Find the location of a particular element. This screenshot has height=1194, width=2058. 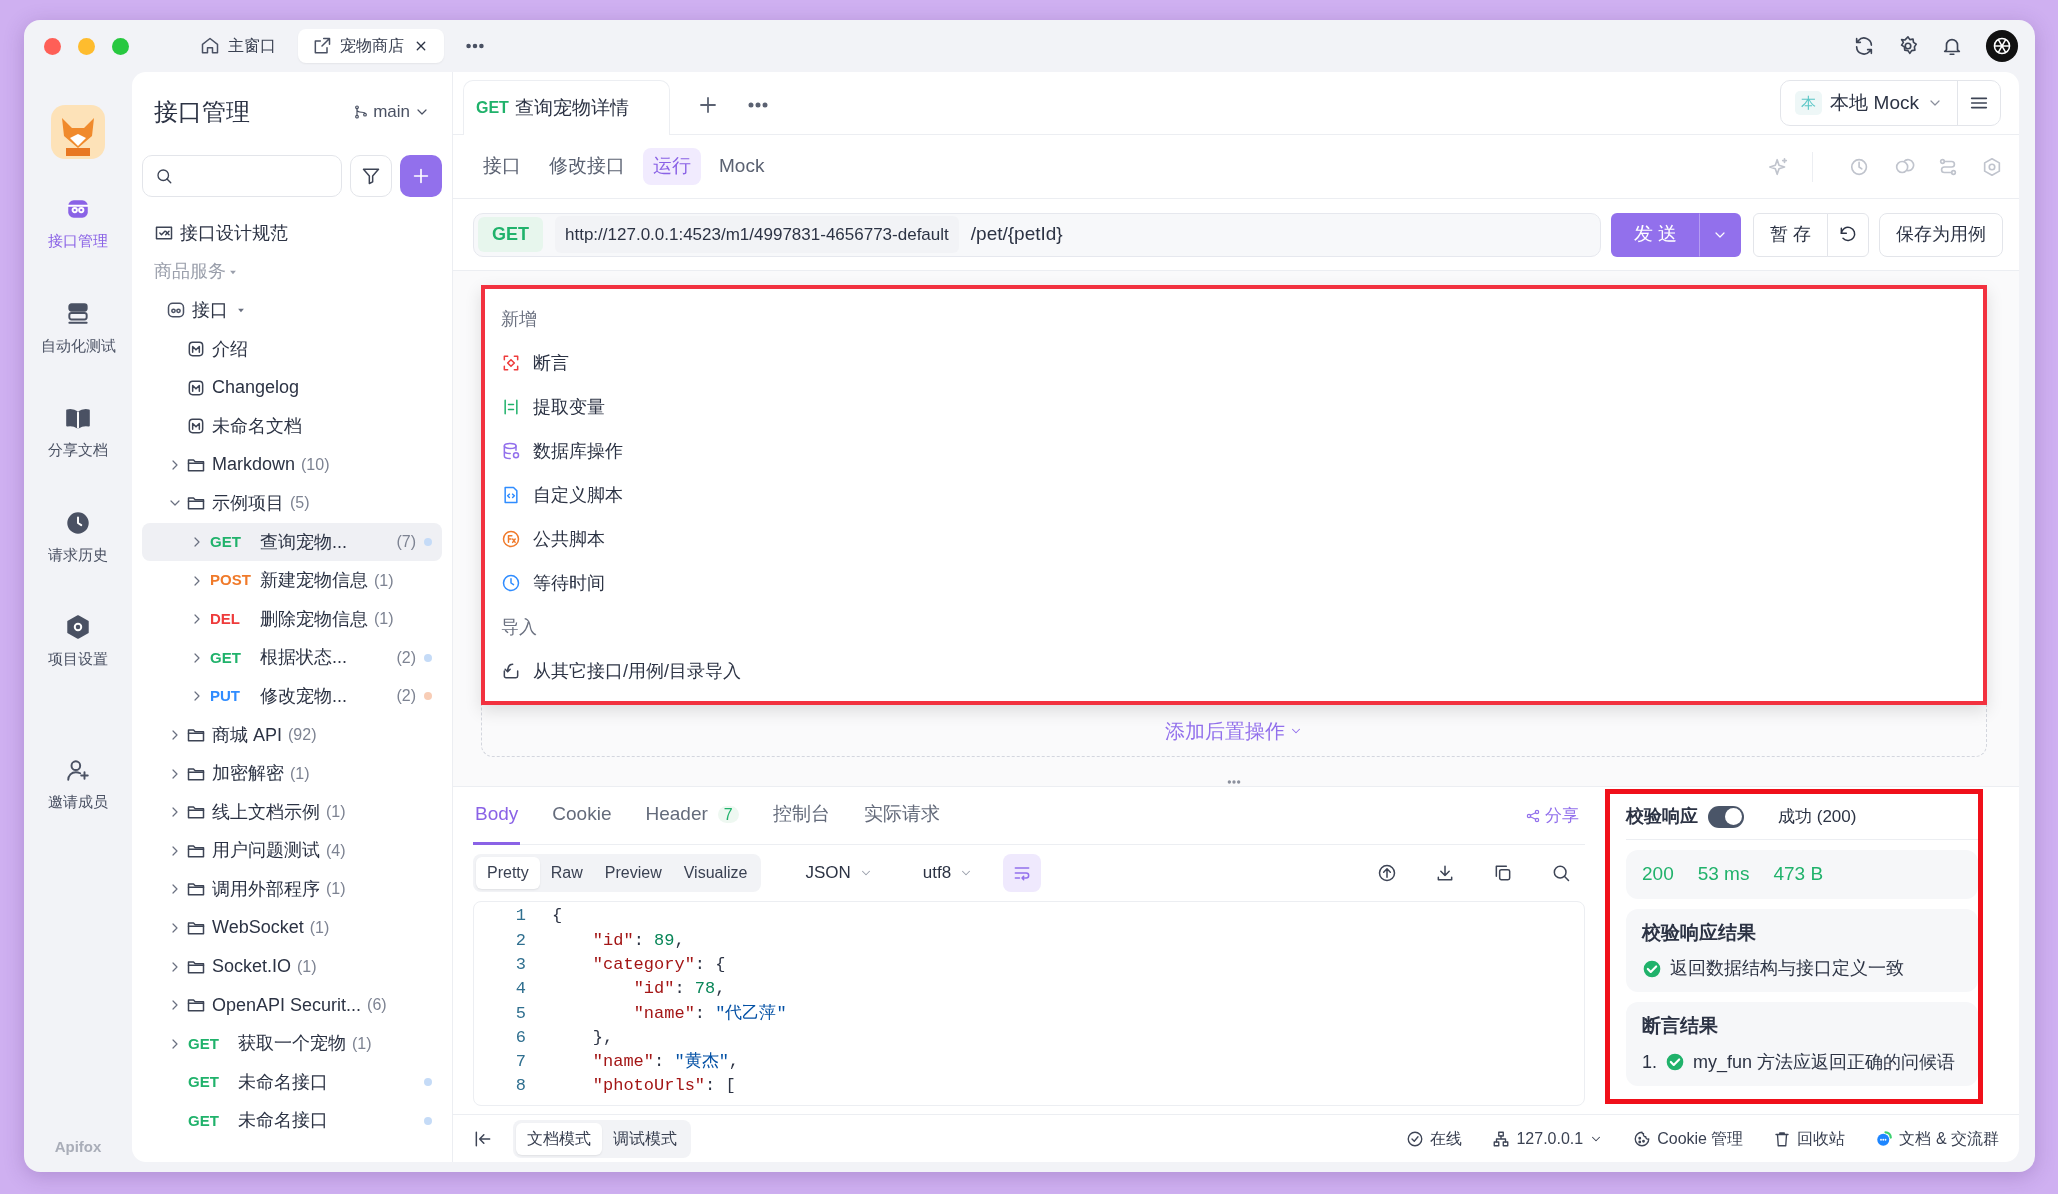

status-item: 回收站 is located at coordinates (1809, 1138).